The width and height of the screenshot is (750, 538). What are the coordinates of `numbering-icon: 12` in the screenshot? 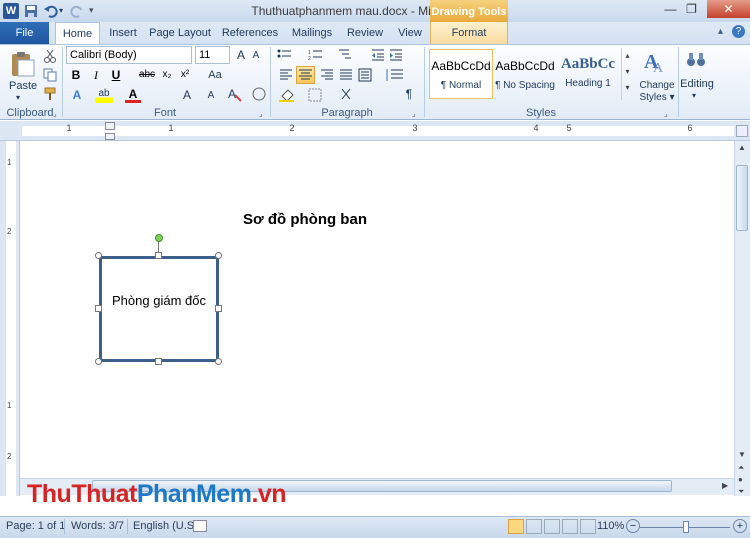 It's located at (319, 56).